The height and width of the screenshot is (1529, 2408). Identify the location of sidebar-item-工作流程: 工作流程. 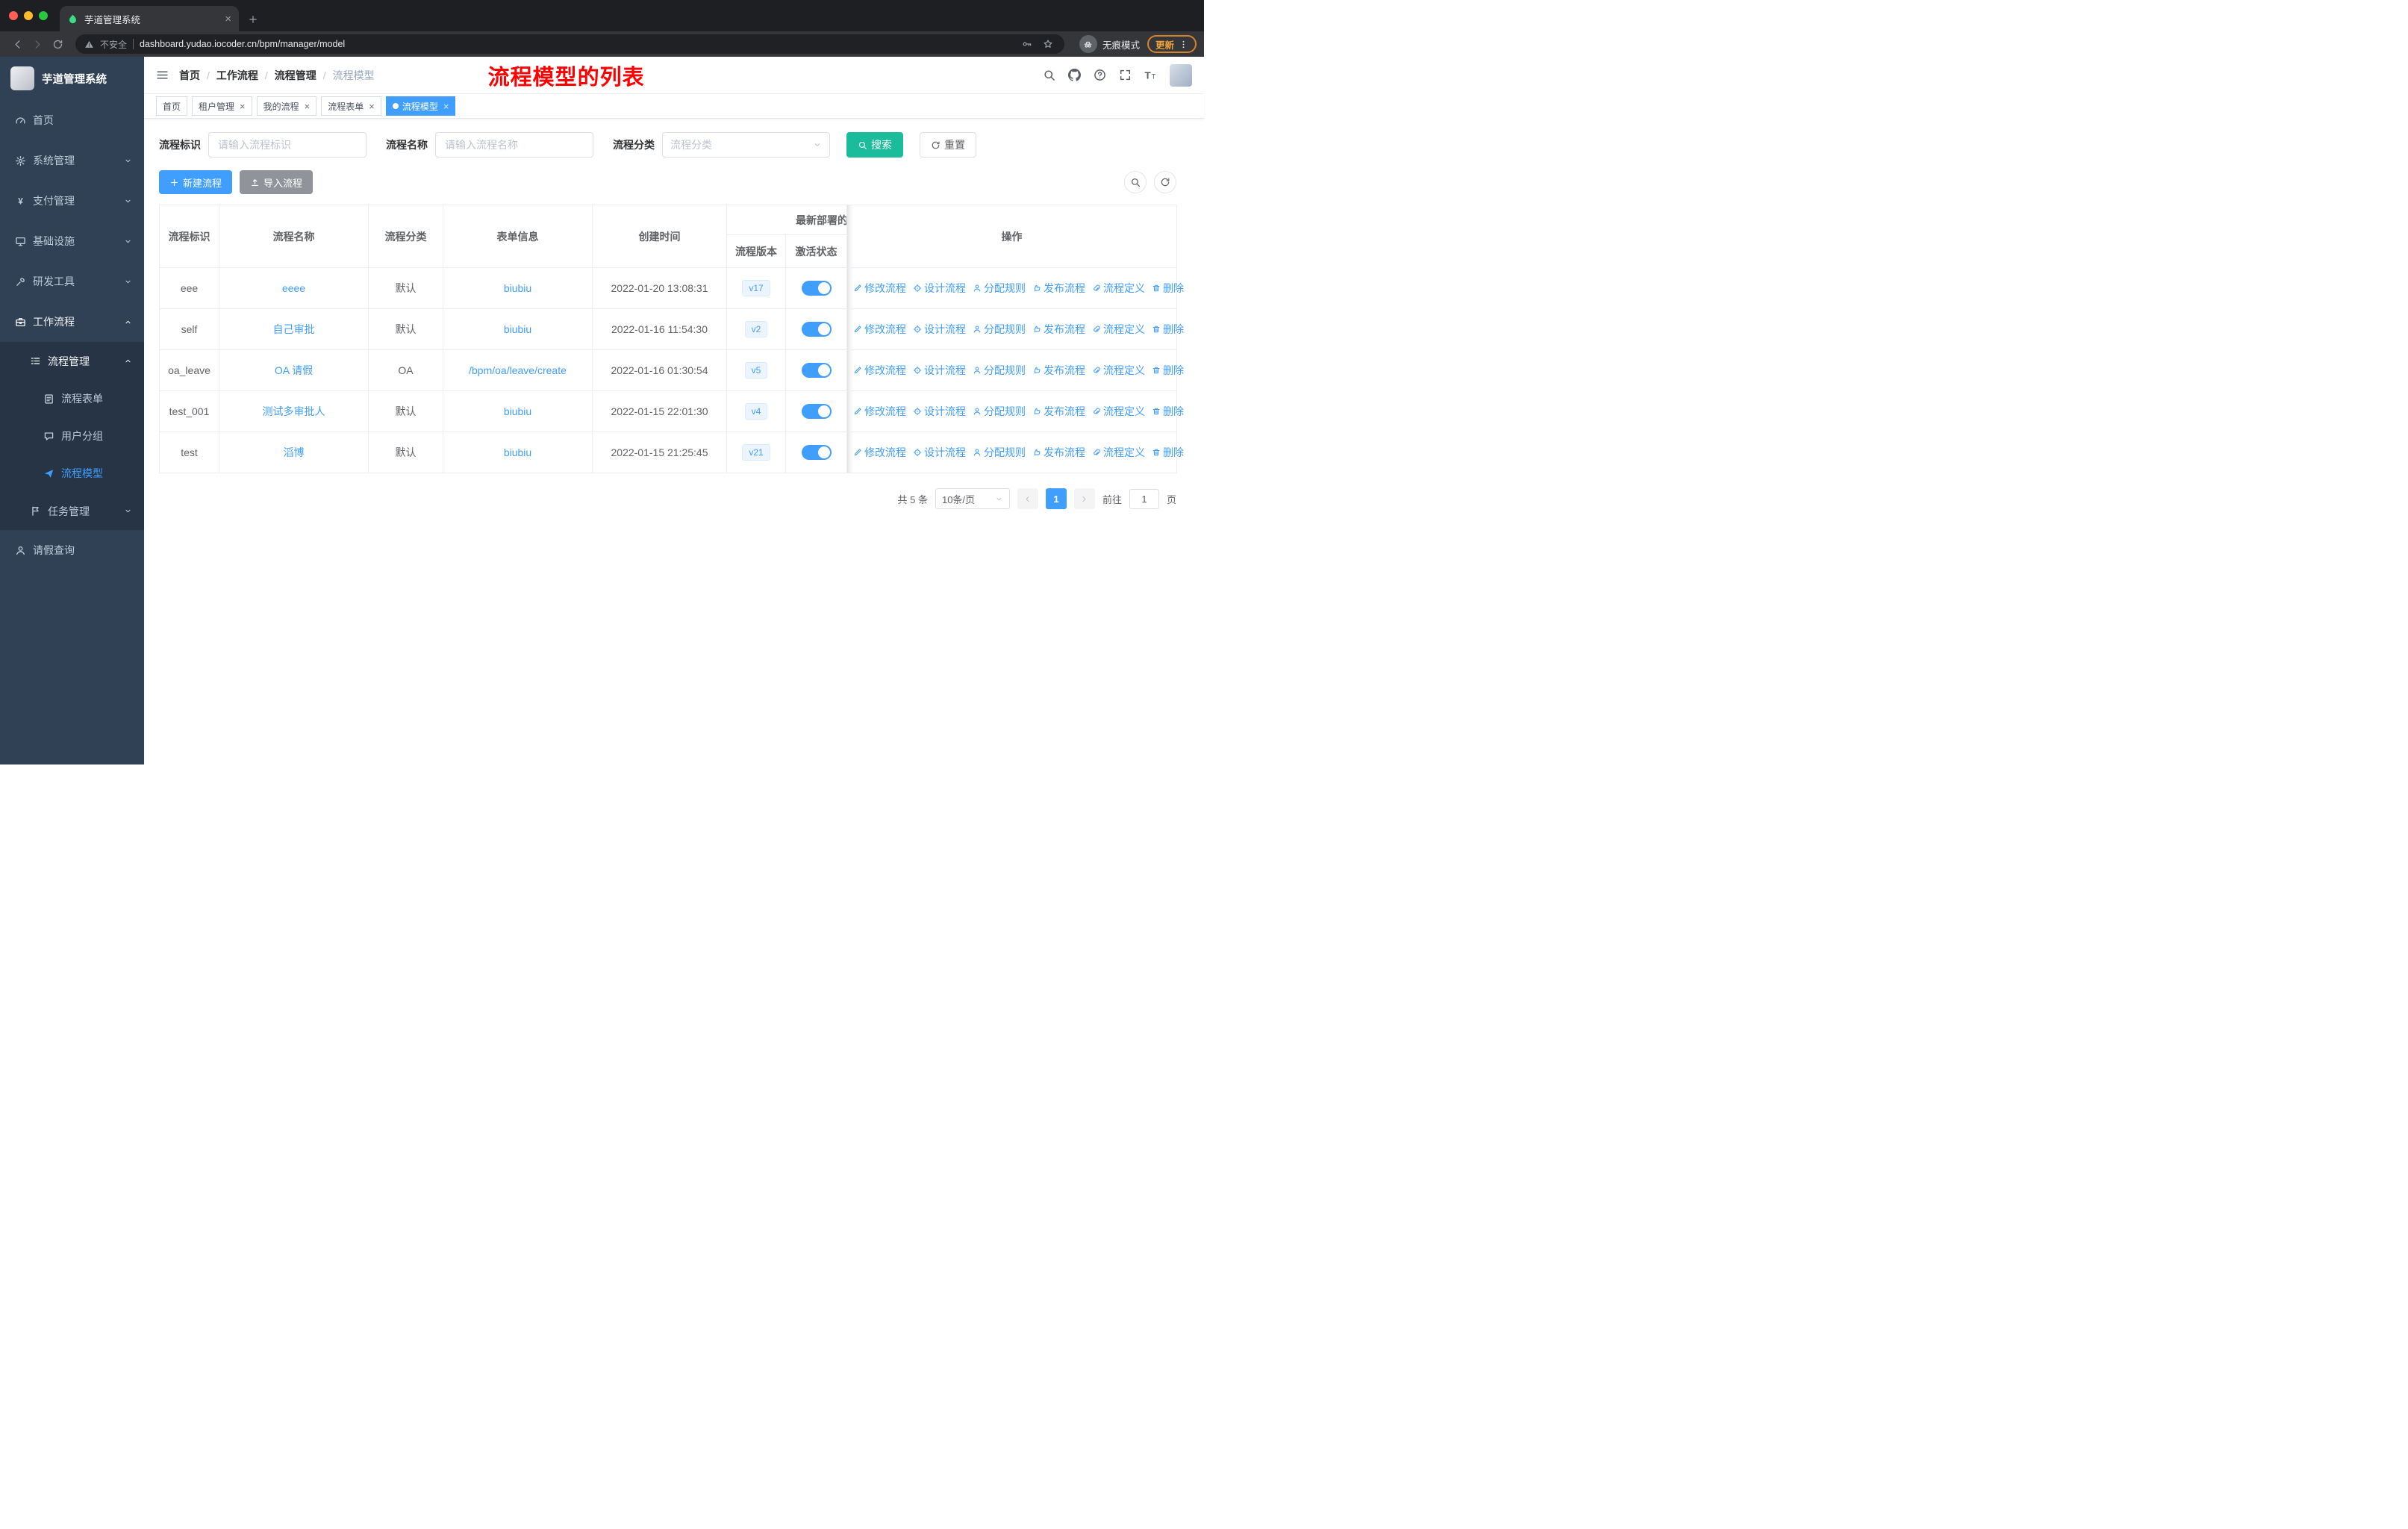
(72, 322).